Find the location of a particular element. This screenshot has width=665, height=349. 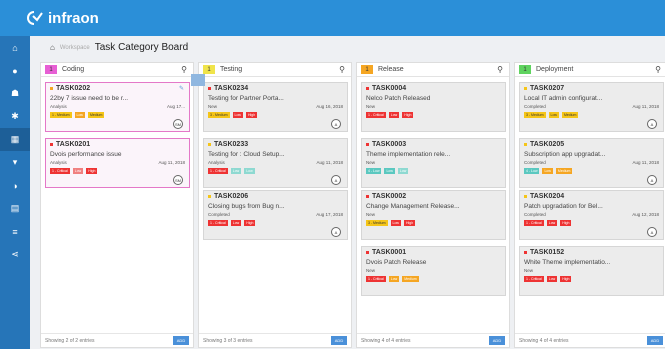

sidebar: ⌂ ● ☗ ✱ ▦ ▾ ◑ ▤ ≡ ⋖ is located at coordinates (15, 192).